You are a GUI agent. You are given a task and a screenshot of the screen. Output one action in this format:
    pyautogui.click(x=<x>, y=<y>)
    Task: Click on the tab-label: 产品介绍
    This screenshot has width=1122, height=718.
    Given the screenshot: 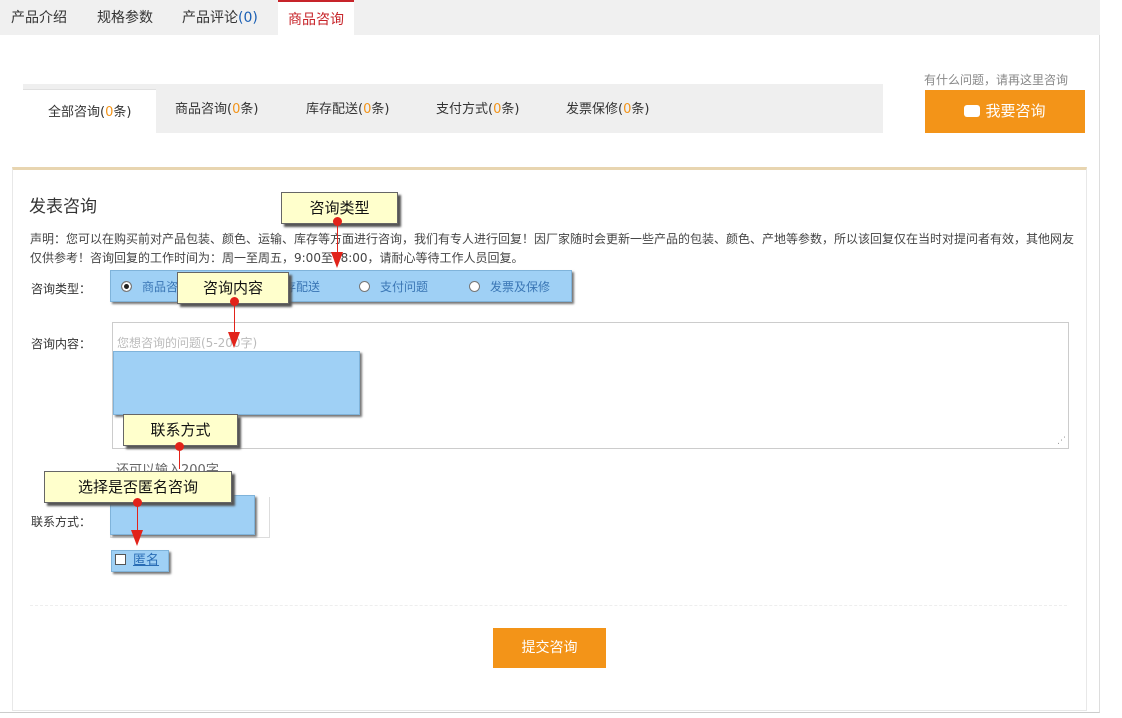 What is the action you would take?
    pyautogui.click(x=39, y=18)
    